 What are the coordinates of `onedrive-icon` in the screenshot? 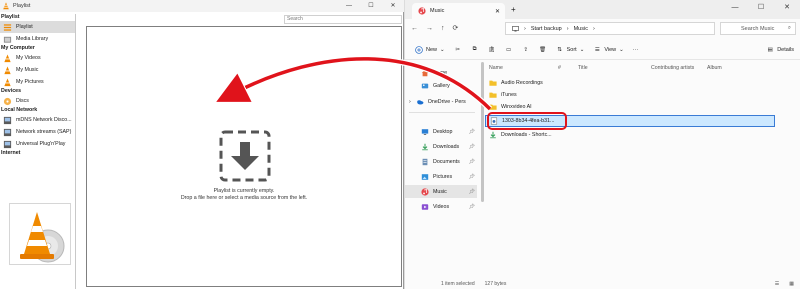 It's located at (420, 102).